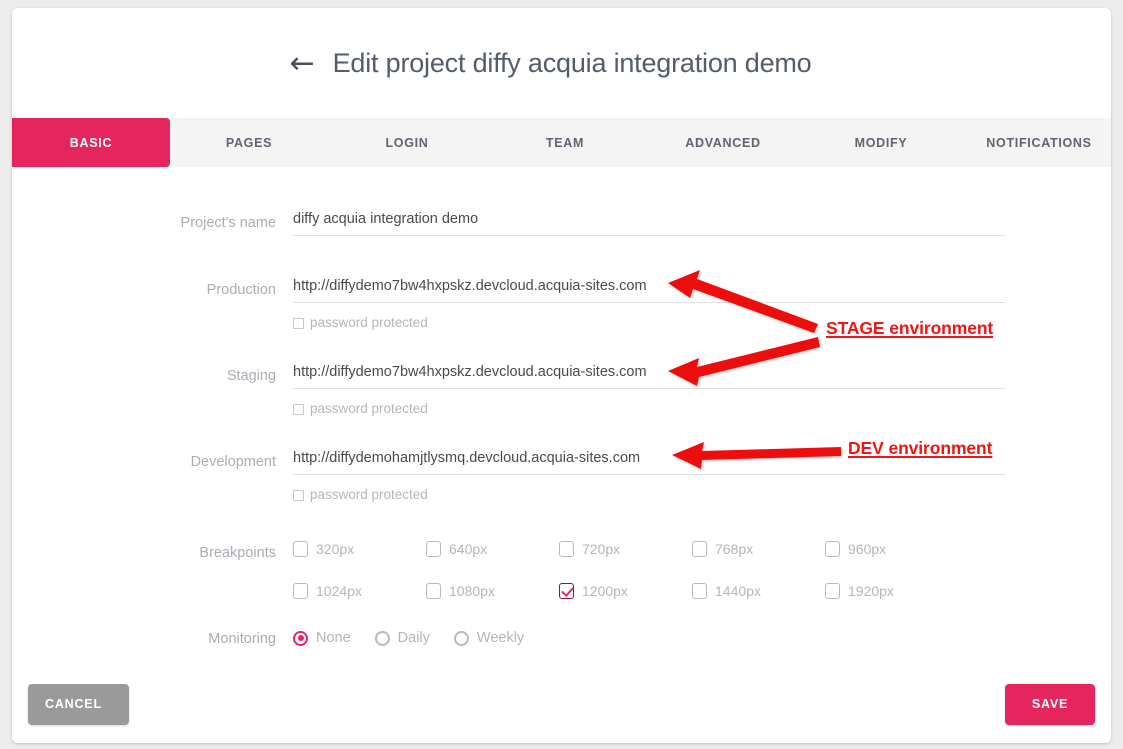 The width and height of the screenshot is (1123, 749). I want to click on breakpoint-1080px: 1080px, so click(492, 591).